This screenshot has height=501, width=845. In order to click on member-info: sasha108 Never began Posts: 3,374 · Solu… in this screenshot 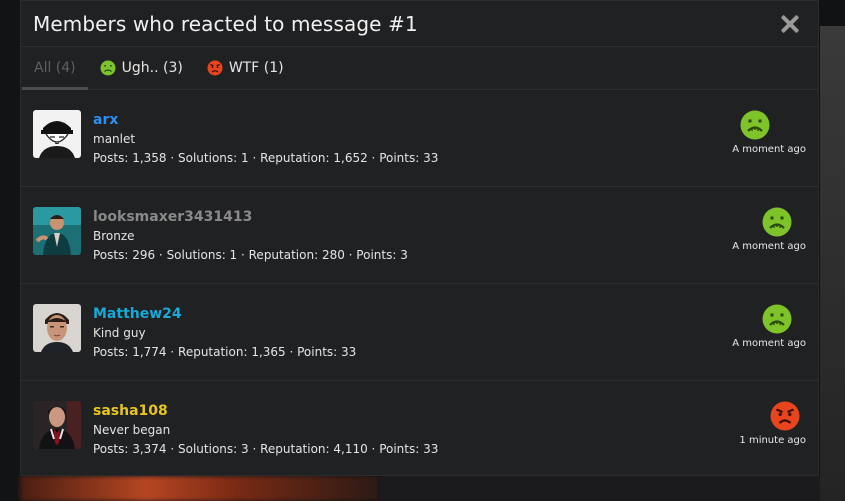, I will do `click(265, 429)`.